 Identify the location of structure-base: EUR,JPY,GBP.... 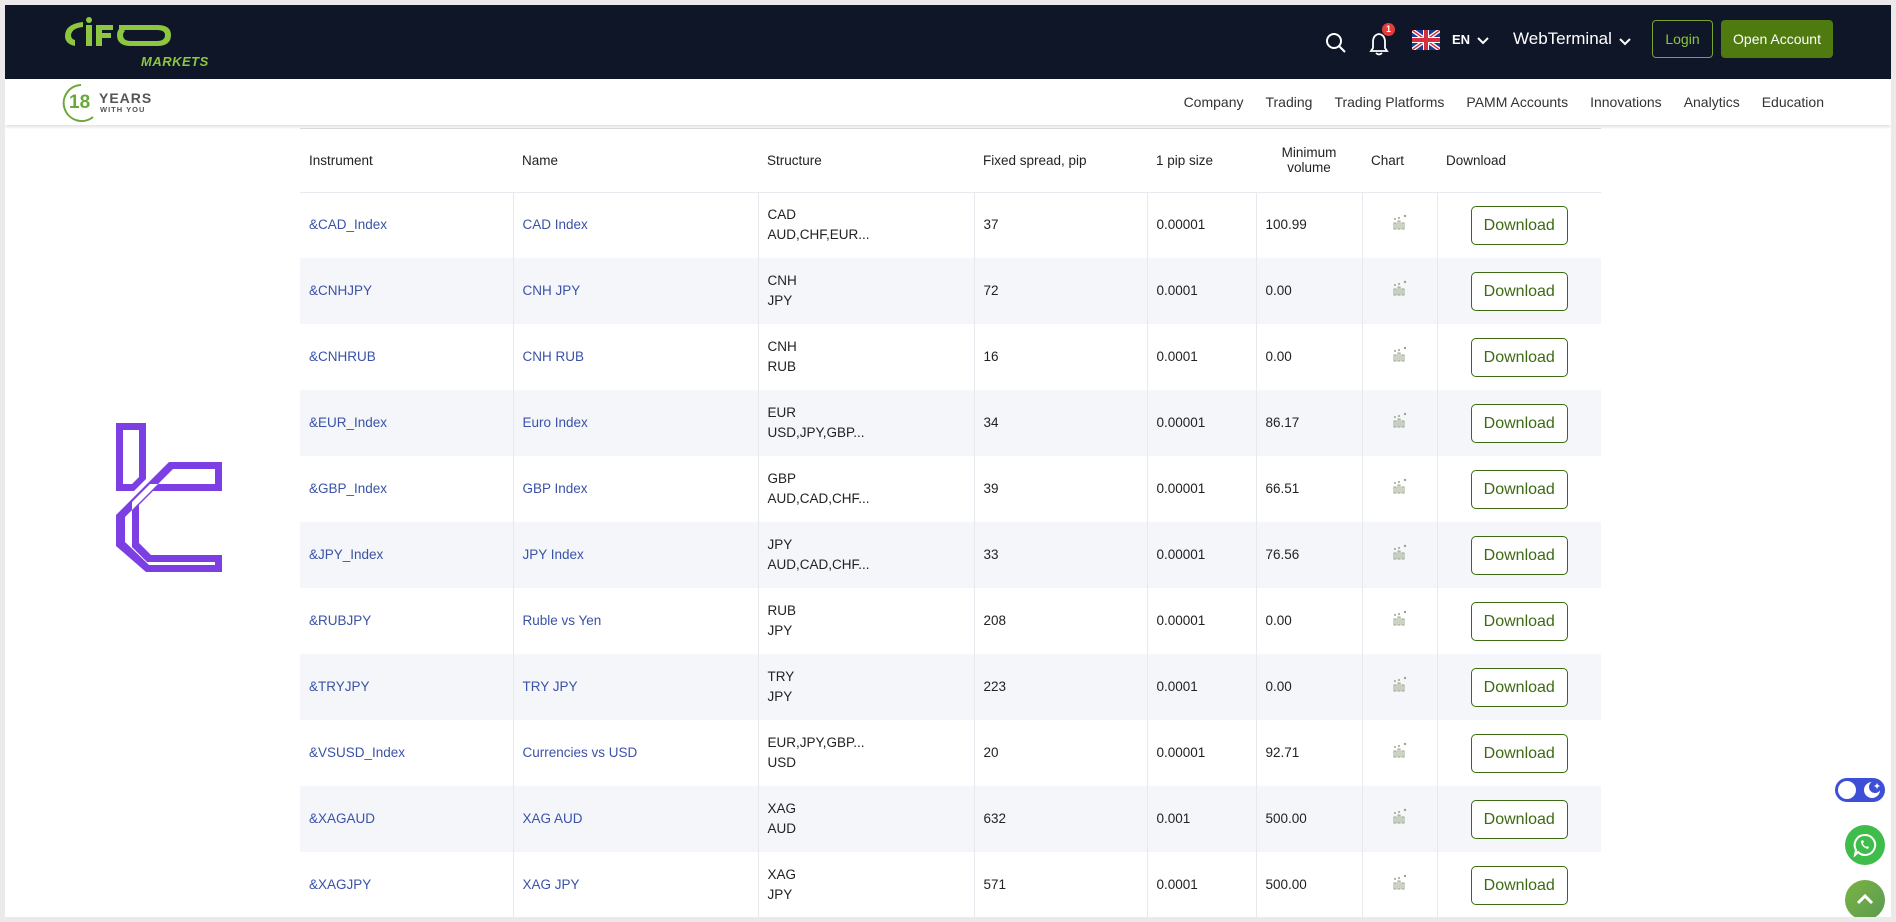
(816, 742).